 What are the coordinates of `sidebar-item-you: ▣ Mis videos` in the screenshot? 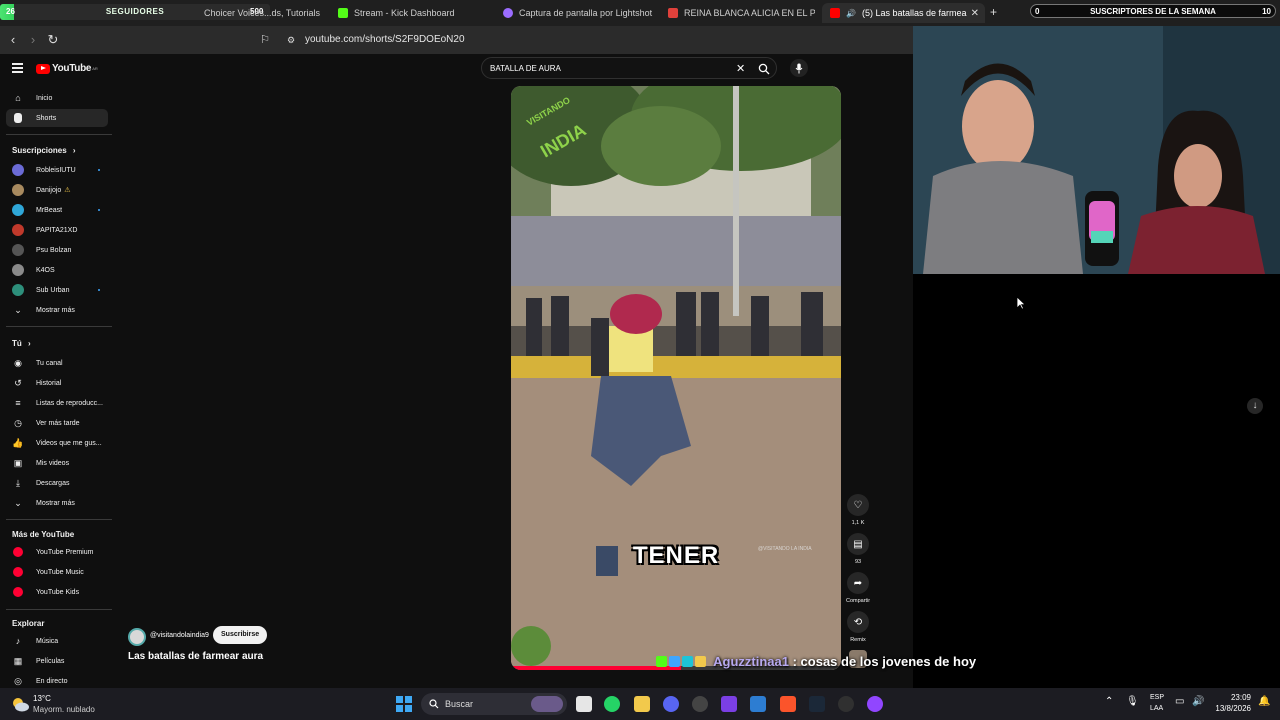 It's located at (57, 463).